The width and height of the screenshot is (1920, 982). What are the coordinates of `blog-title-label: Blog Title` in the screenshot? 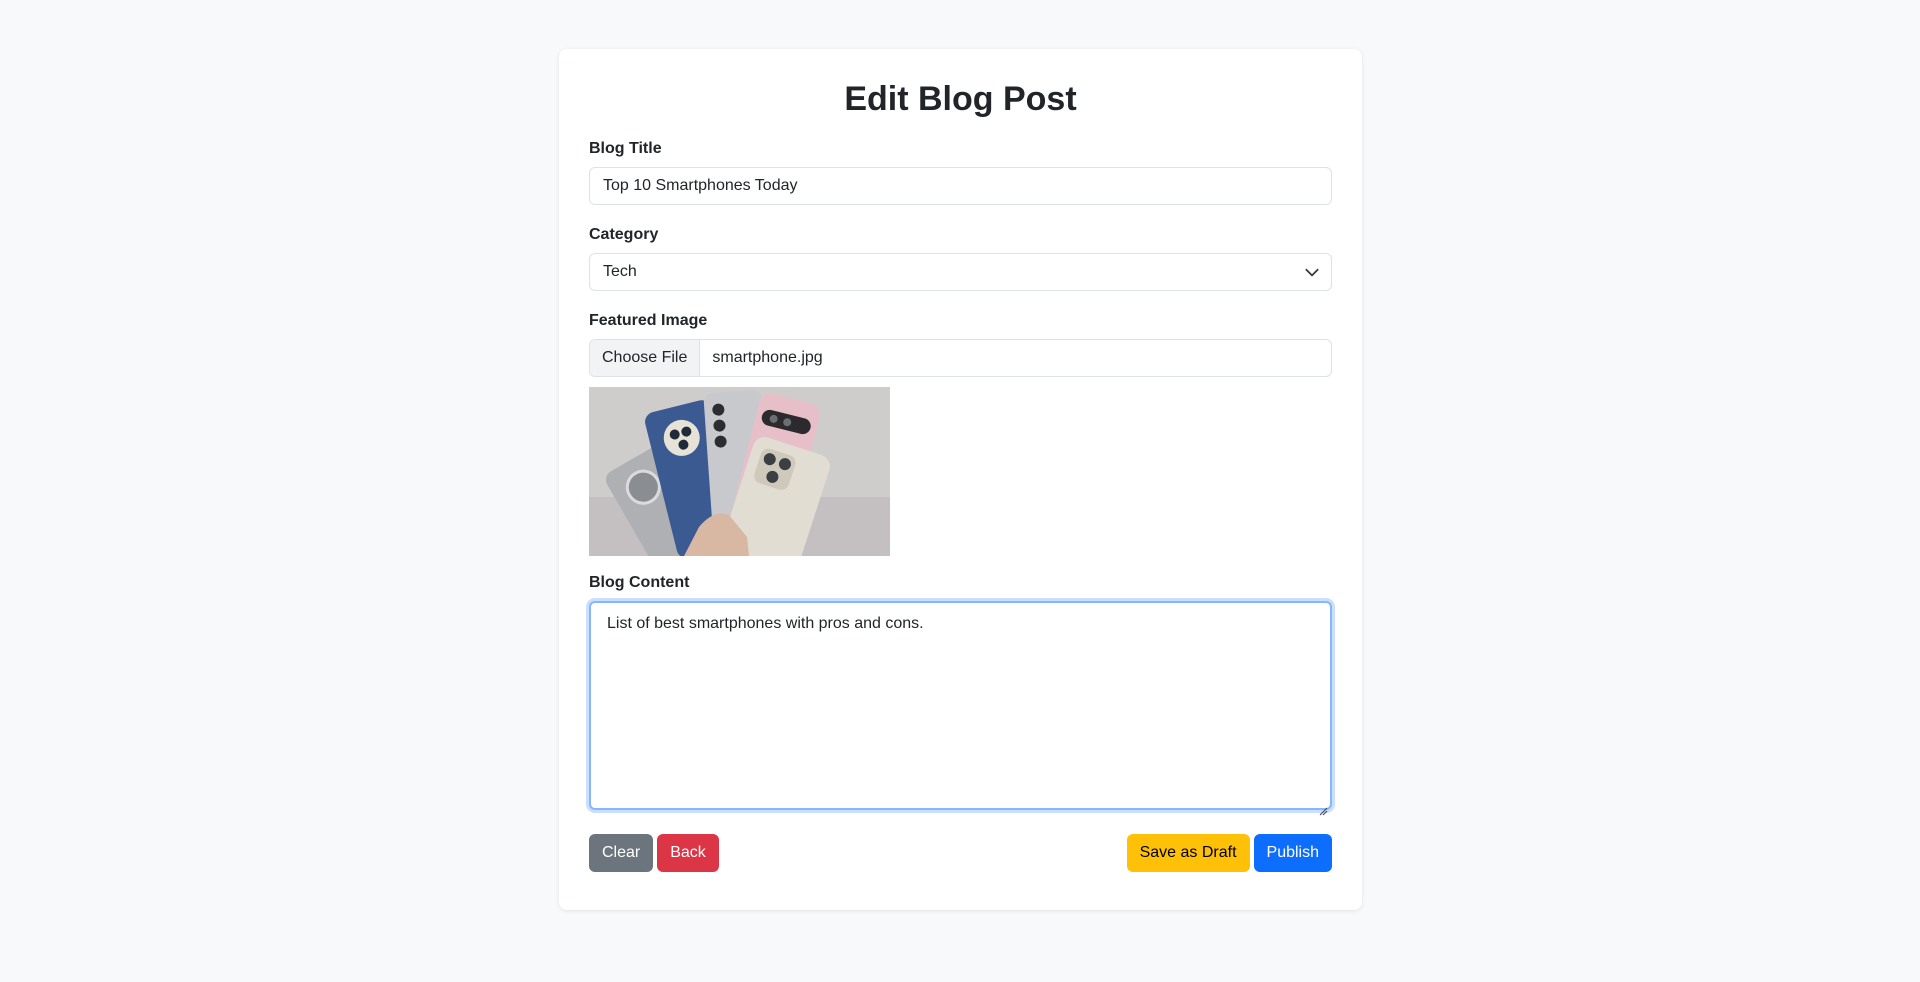 It's located at (625, 148).